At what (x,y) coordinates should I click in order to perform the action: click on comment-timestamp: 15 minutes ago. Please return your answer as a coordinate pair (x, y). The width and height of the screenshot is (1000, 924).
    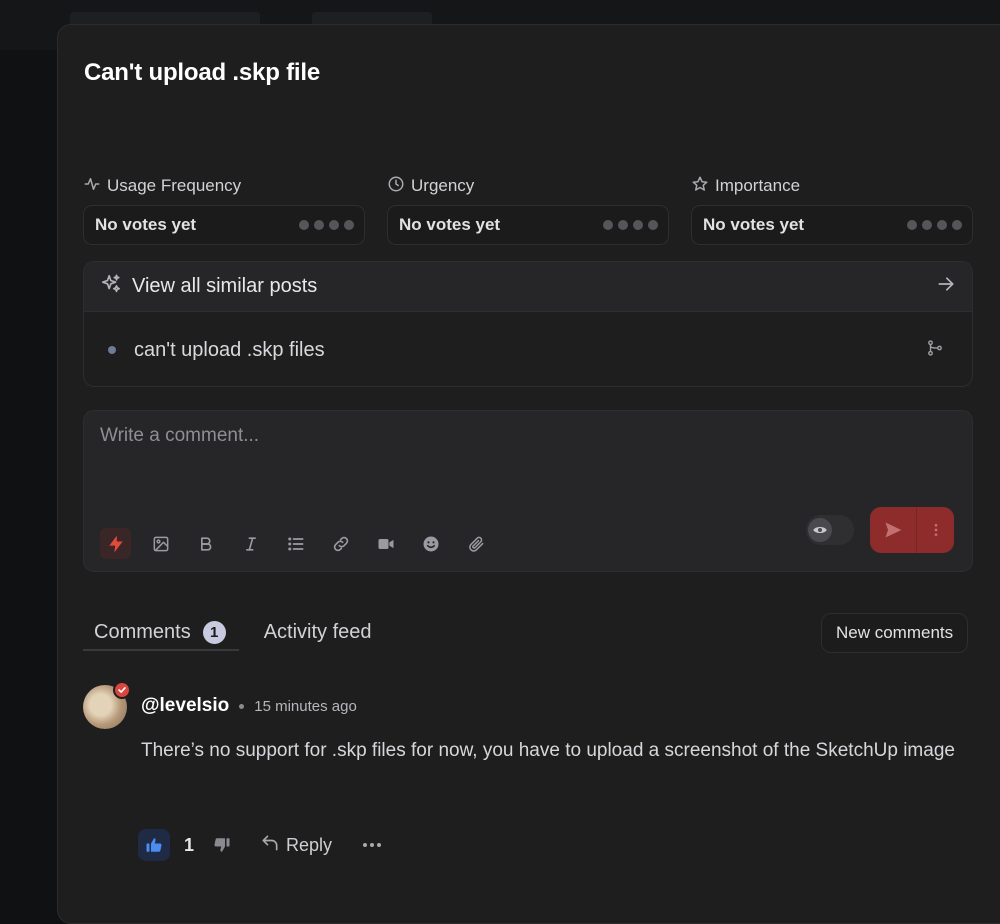
    Looking at the image, I should click on (305, 706).